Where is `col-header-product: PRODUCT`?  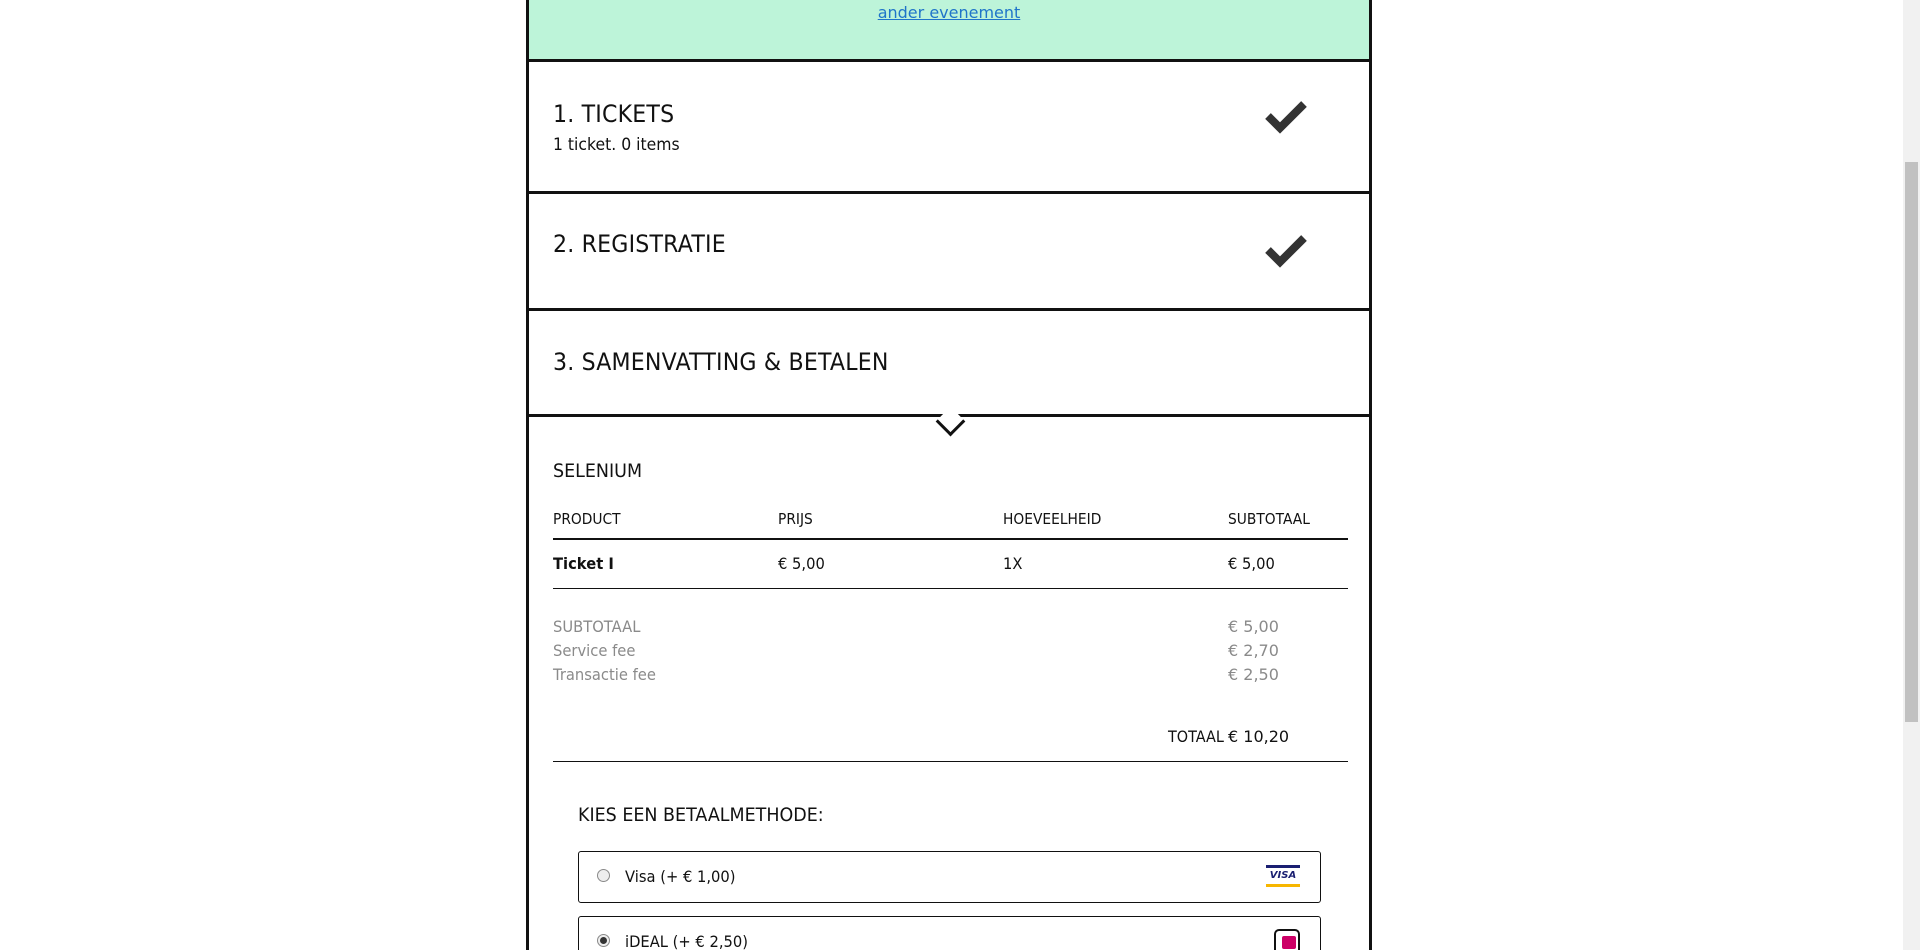 col-header-product: PRODUCT is located at coordinates (587, 519).